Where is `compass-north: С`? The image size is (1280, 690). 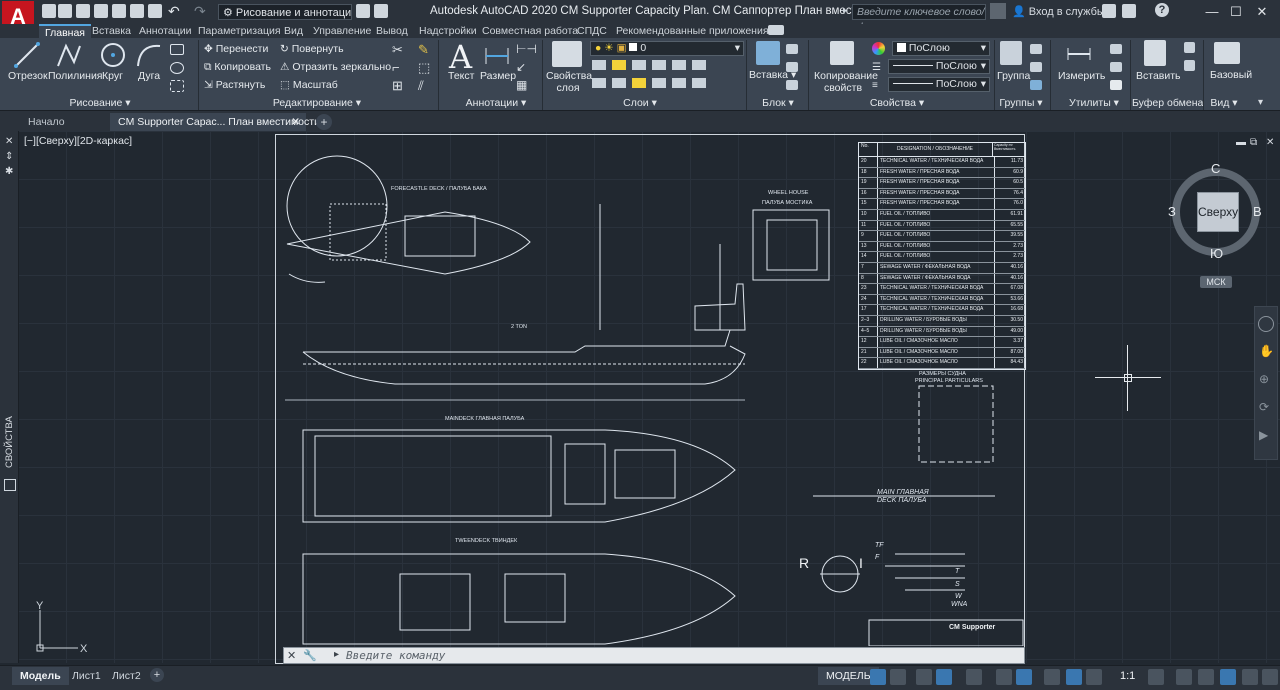
compass-north: С is located at coordinates (1215, 168).